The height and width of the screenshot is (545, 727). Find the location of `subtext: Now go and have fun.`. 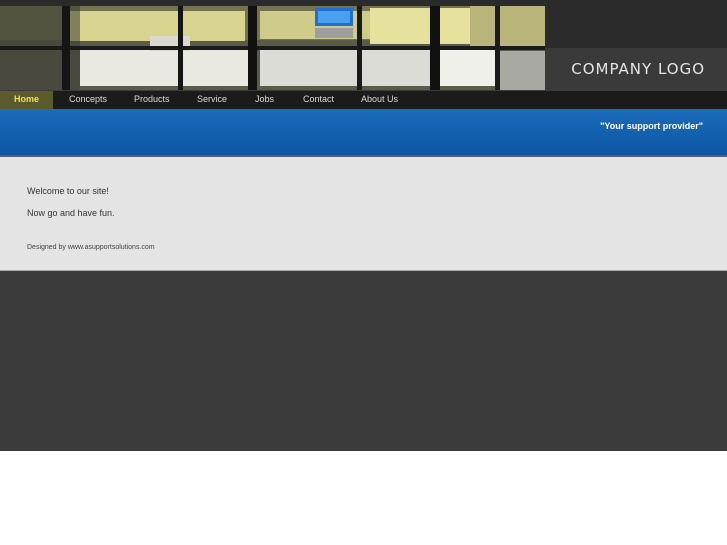

subtext: Now go and have fun. is located at coordinates (71, 213).